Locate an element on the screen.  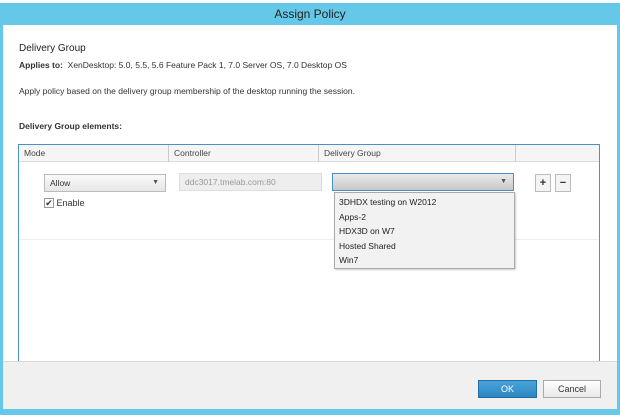
add-button: + is located at coordinates (543, 183).